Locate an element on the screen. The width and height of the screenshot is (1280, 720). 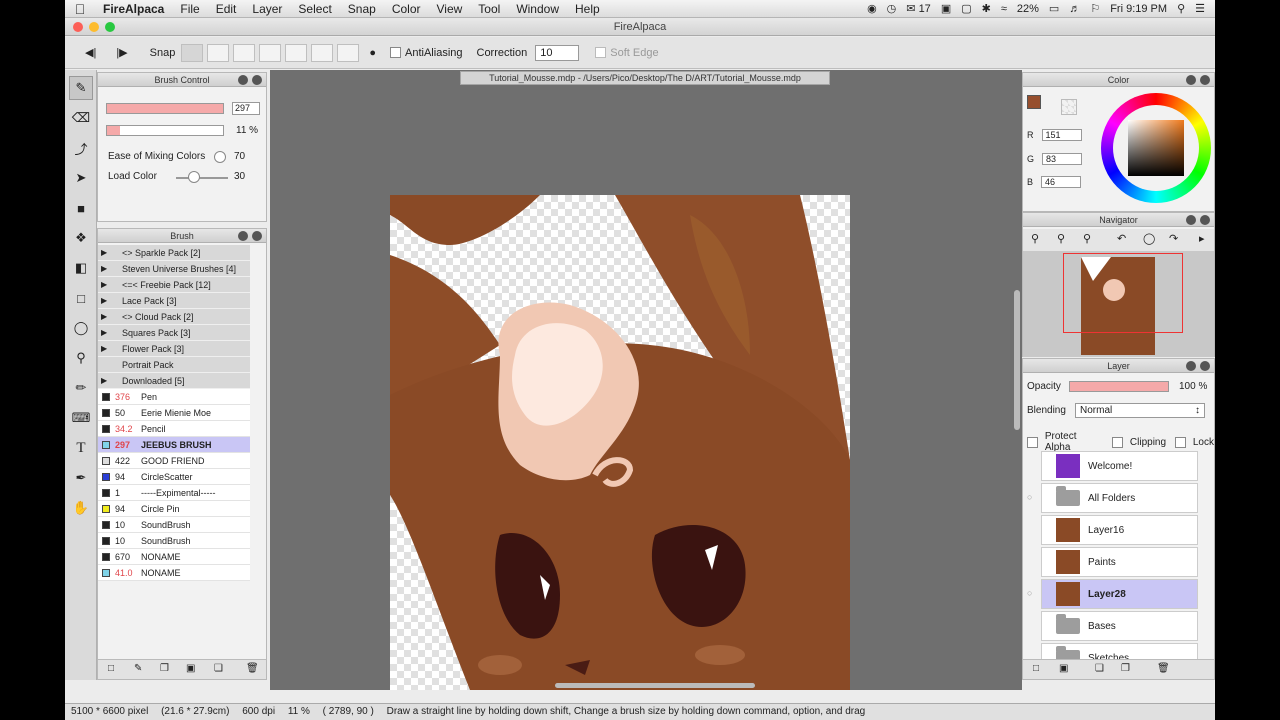
record-icon: ◉ is located at coordinates (872, 8).